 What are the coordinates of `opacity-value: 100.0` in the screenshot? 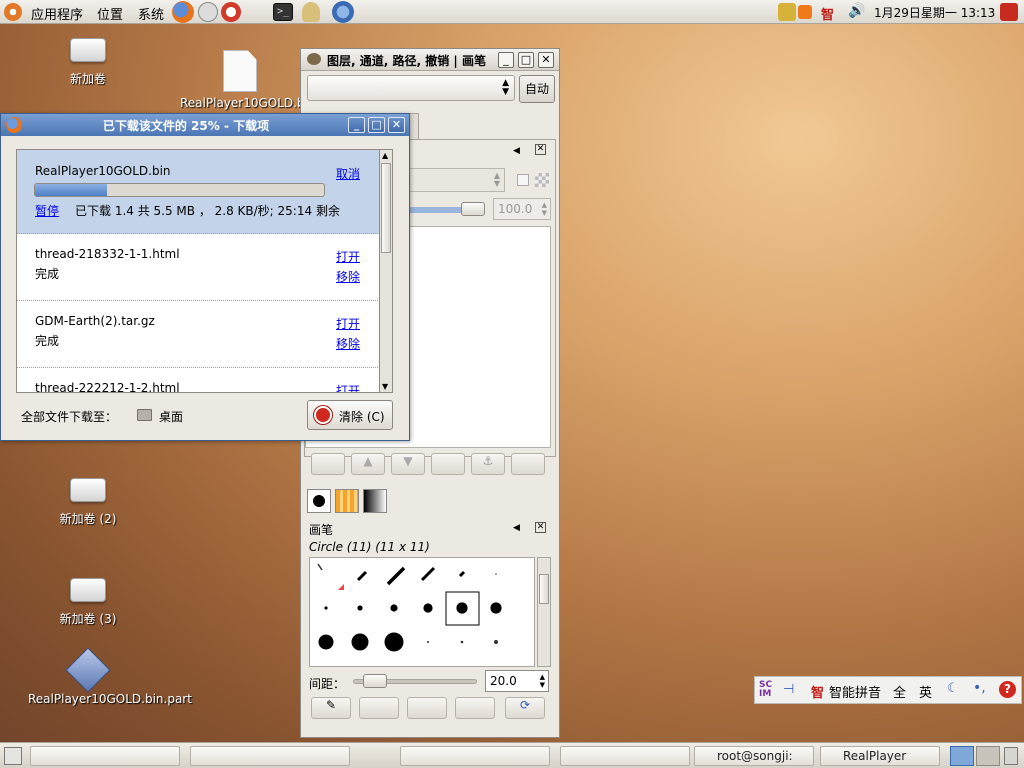 It's located at (515, 209).